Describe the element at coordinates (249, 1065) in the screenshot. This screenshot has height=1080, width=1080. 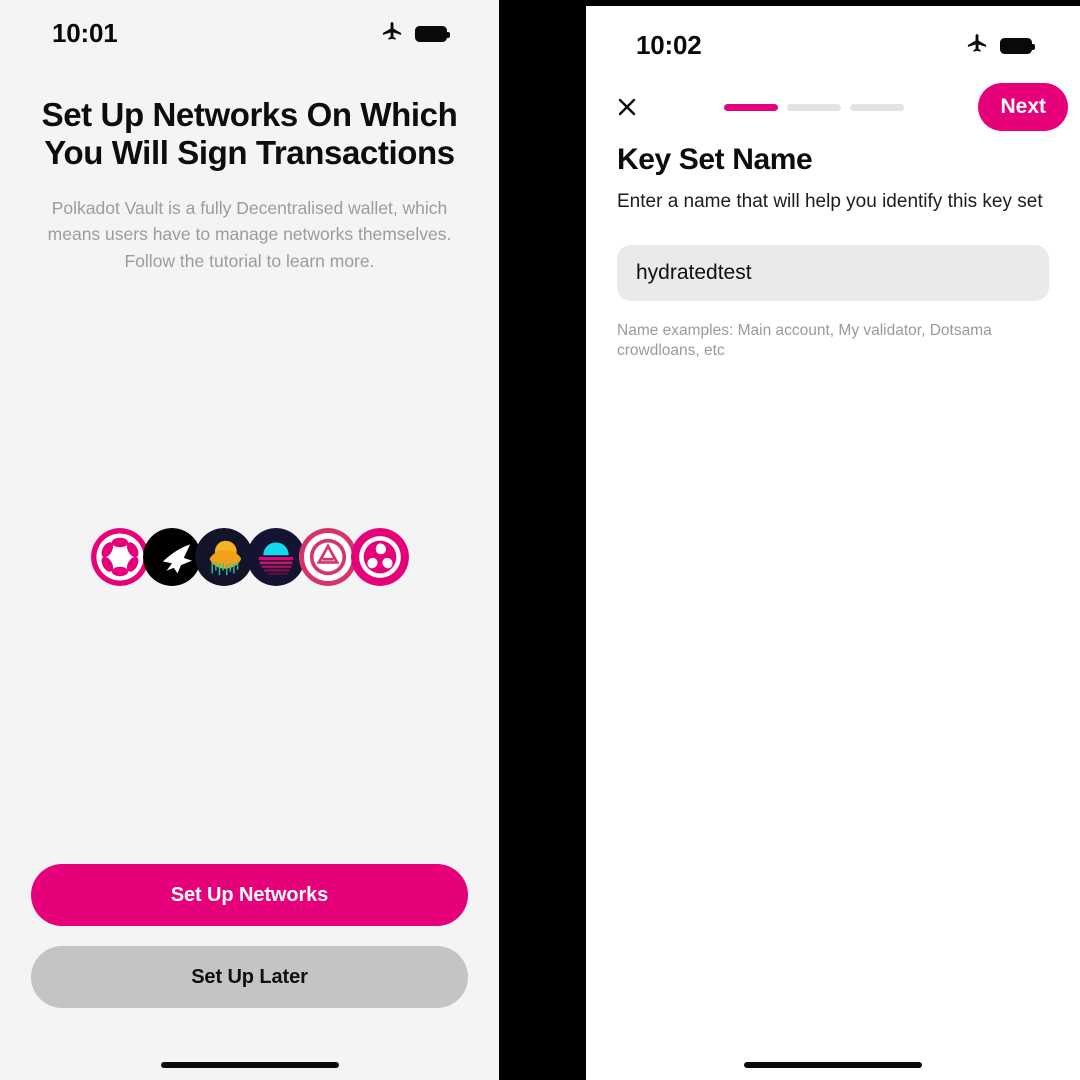
I see `home-indicator-left` at that location.